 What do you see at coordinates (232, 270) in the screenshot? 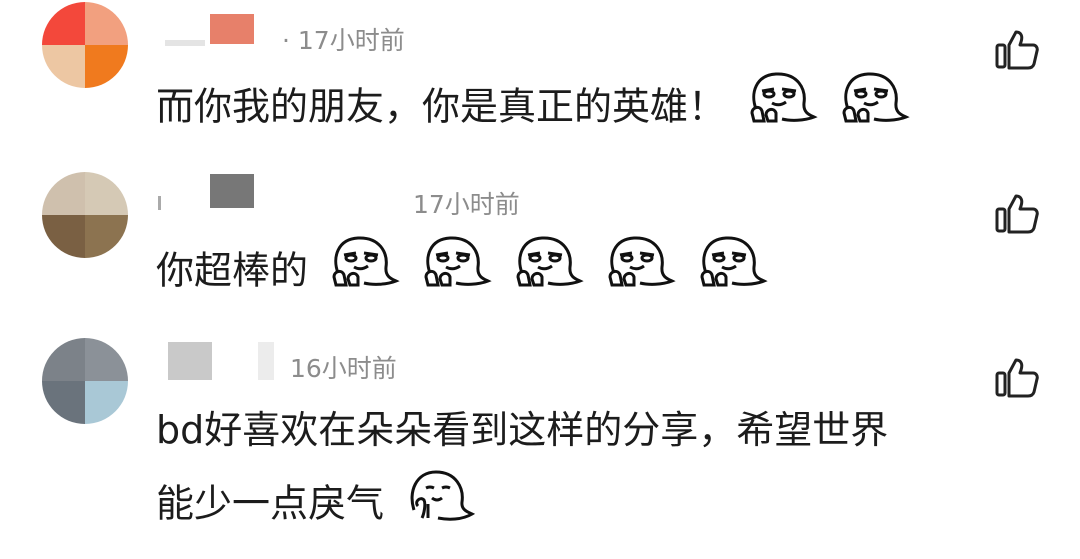
I see `comment-text-content: 你超棒的` at bounding box center [232, 270].